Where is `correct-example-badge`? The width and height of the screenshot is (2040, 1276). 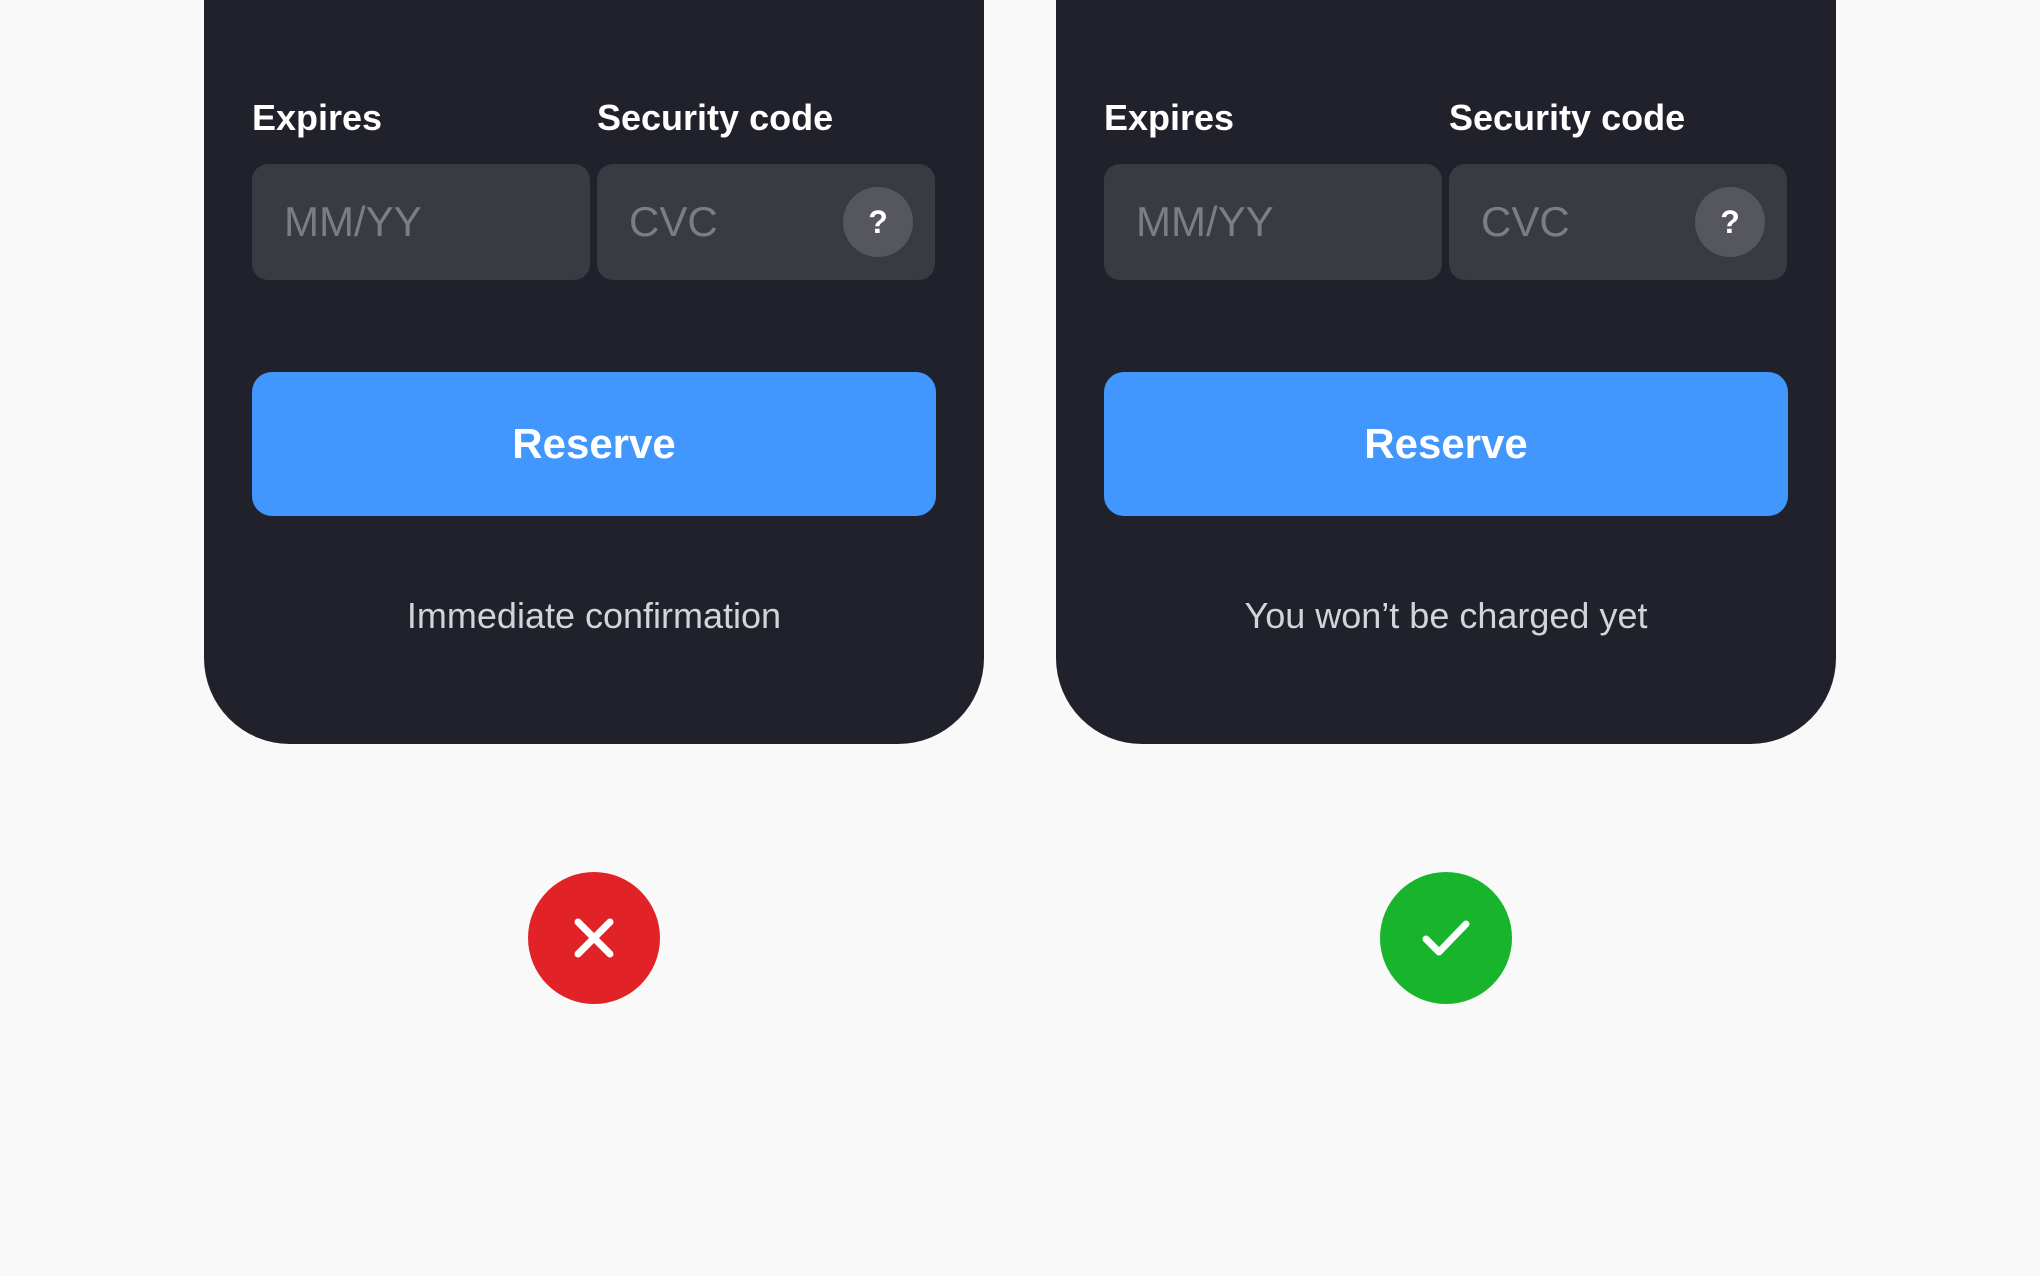 correct-example-badge is located at coordinates (1446, 938).